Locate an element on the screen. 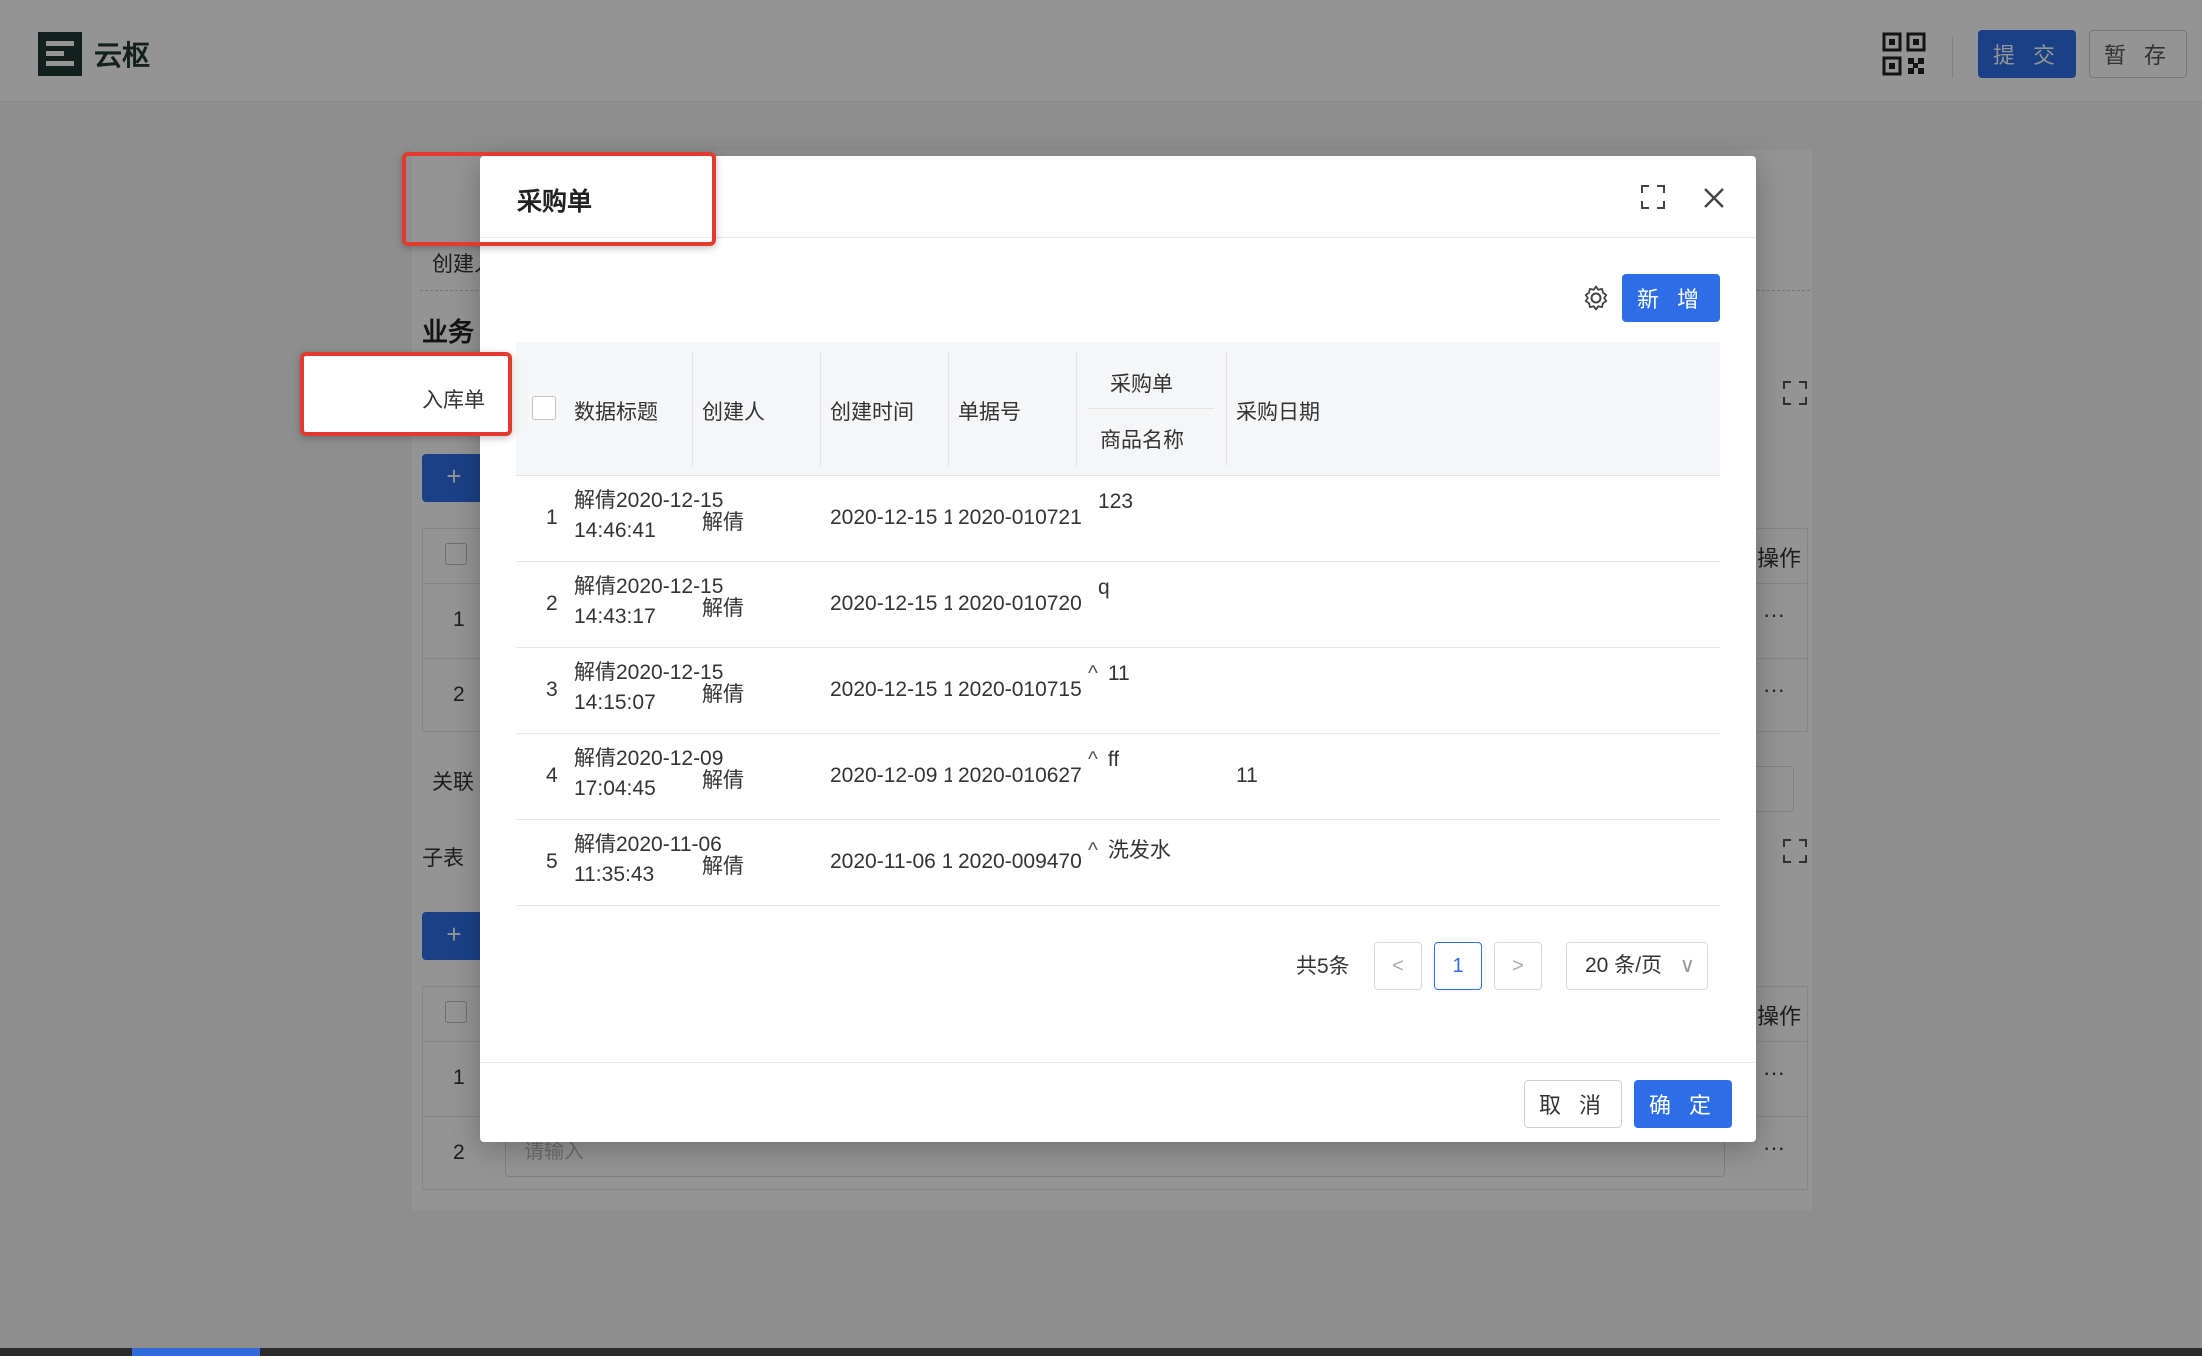 This screenshot has height=1356, width=2202. prev-page-button: < is located at coordinates (1398, 966).